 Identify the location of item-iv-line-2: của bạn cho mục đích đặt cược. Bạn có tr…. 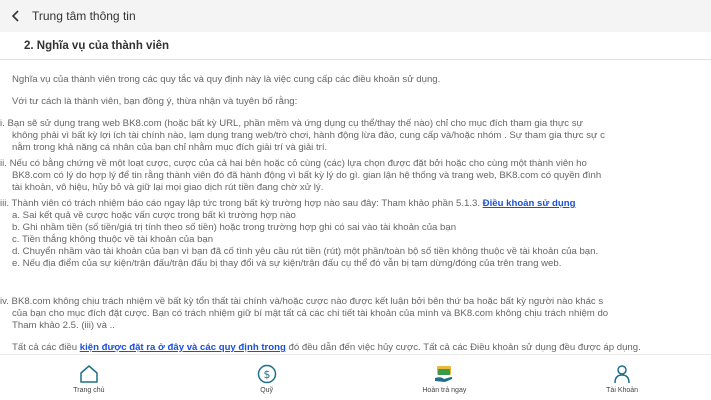
(310, 313).